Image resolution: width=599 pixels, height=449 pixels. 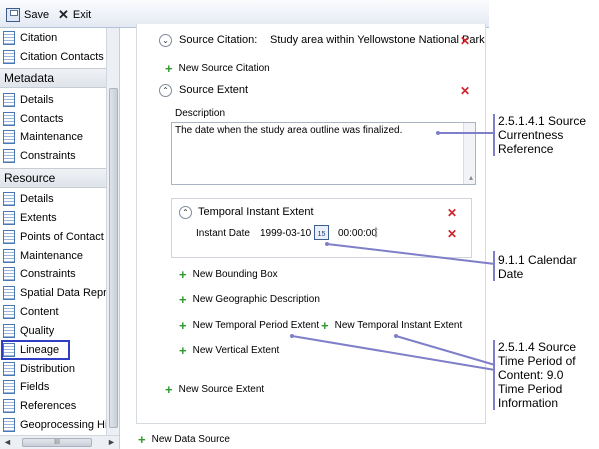 I want to click on sidebar-vertical-scrollbar, so click(x=112, y=231).